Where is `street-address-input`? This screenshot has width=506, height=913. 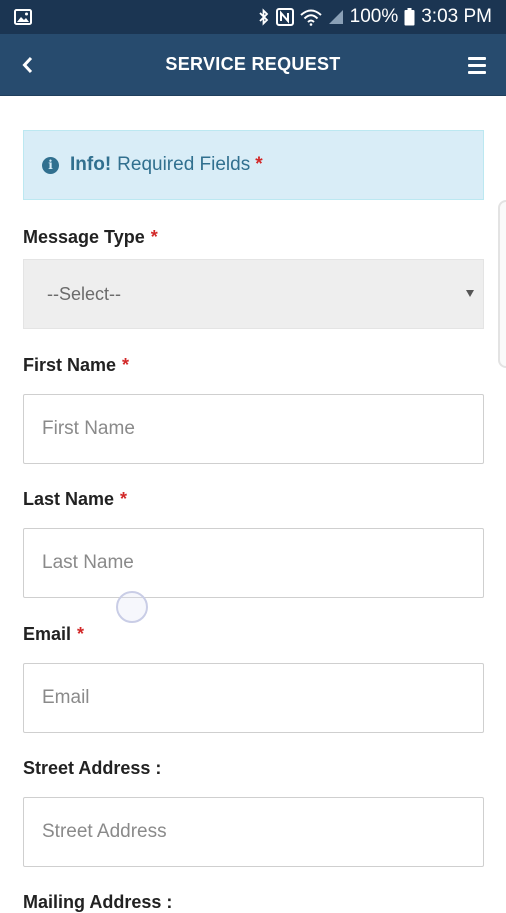
street-address-input is located at coordinates (253, 832).